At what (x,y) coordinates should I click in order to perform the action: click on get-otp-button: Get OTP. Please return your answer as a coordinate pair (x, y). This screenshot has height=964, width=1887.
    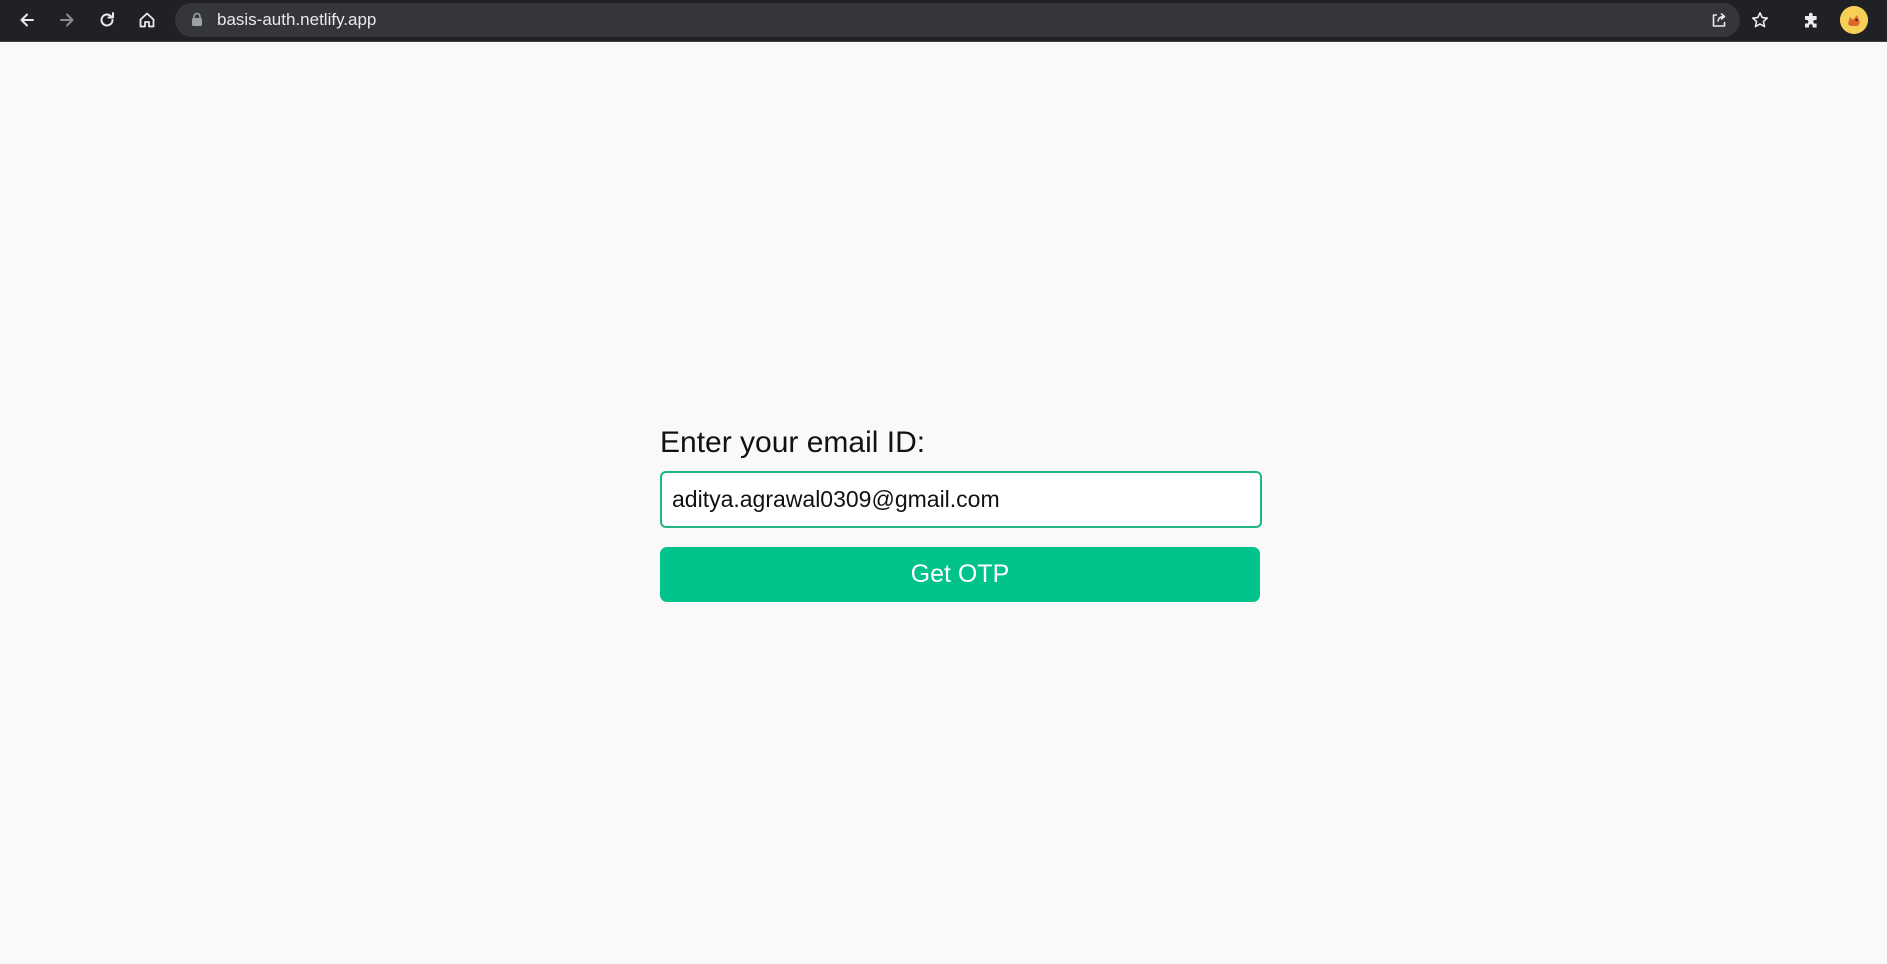
    Looking at the image, I should click on (960, 574).